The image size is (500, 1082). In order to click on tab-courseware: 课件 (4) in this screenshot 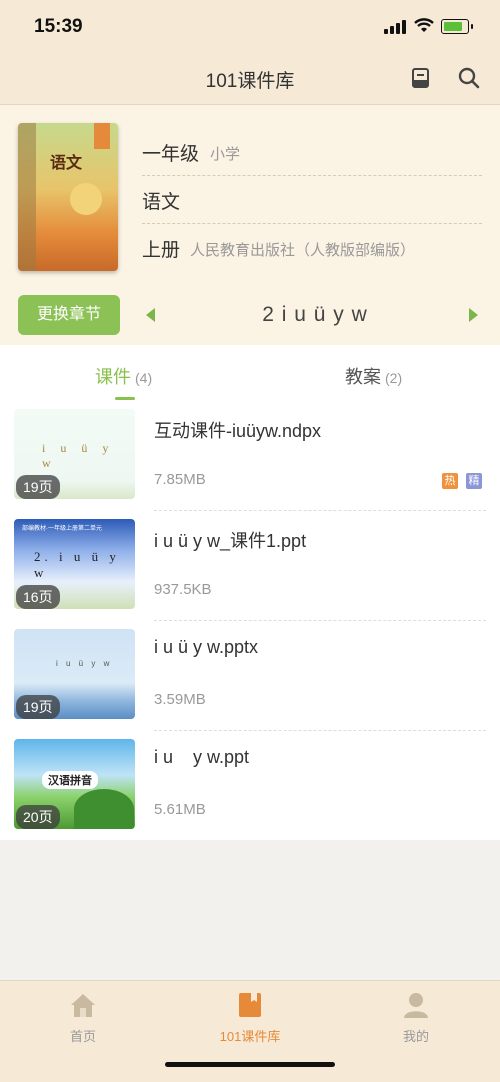, I will do `click(123, 376)`.